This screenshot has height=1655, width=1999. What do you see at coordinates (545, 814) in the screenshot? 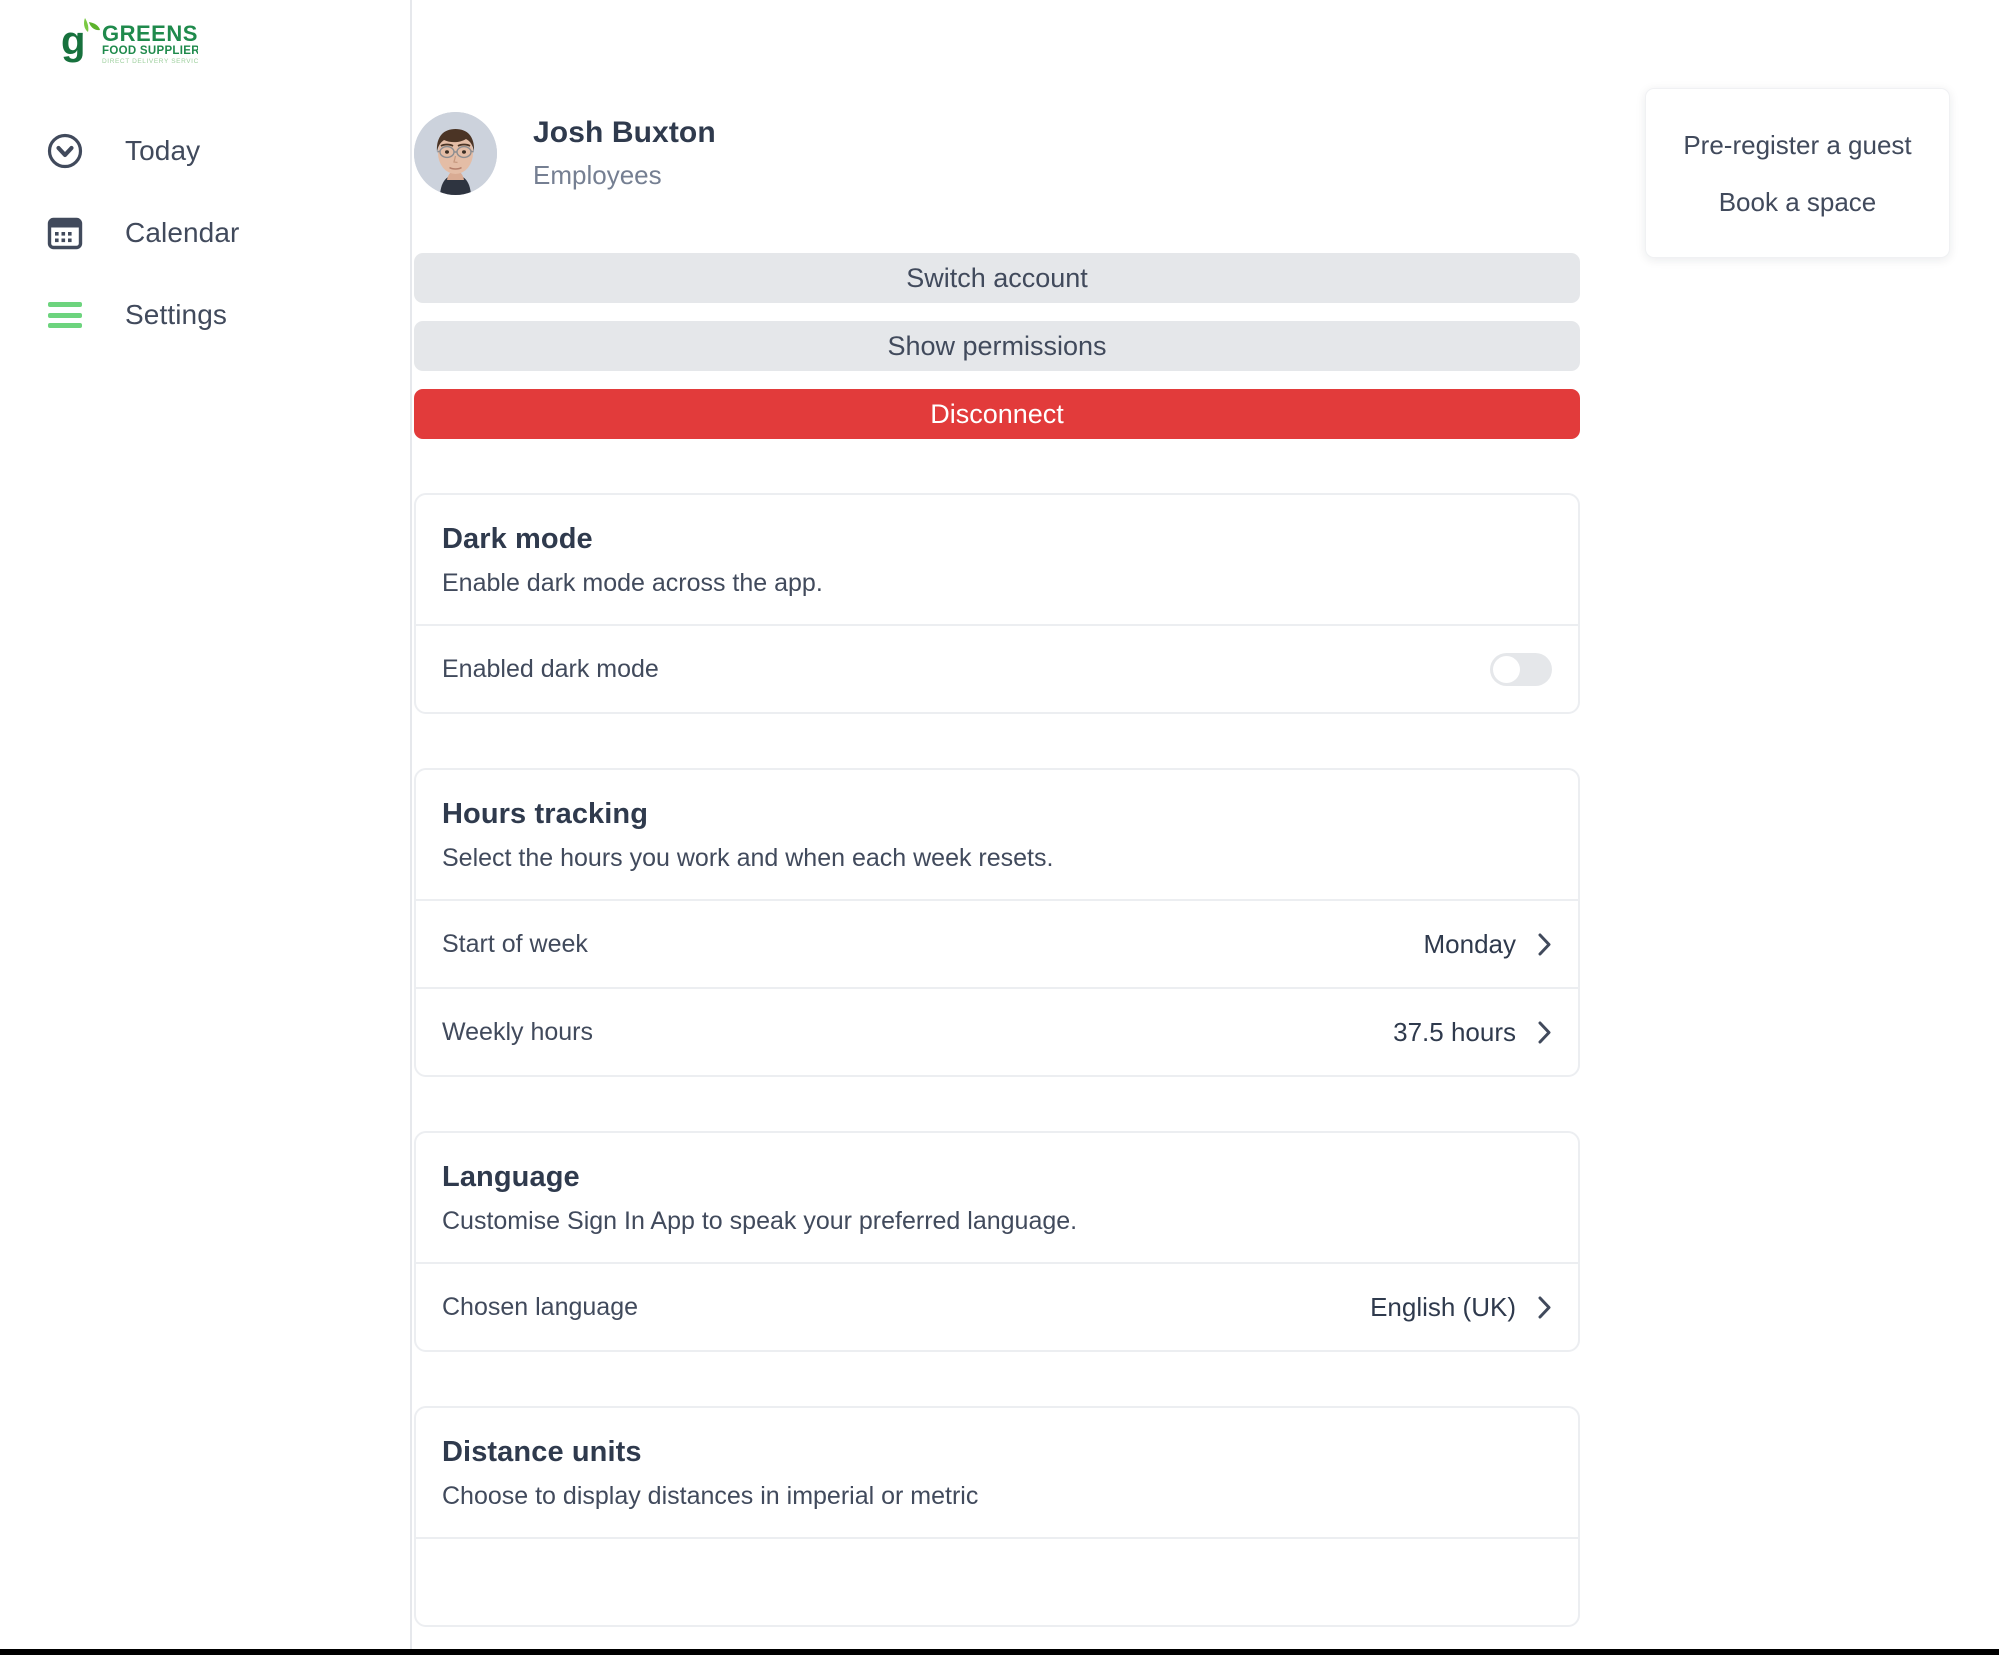
I see `card-title: Hours tracking` at bounding box center [545, 814].